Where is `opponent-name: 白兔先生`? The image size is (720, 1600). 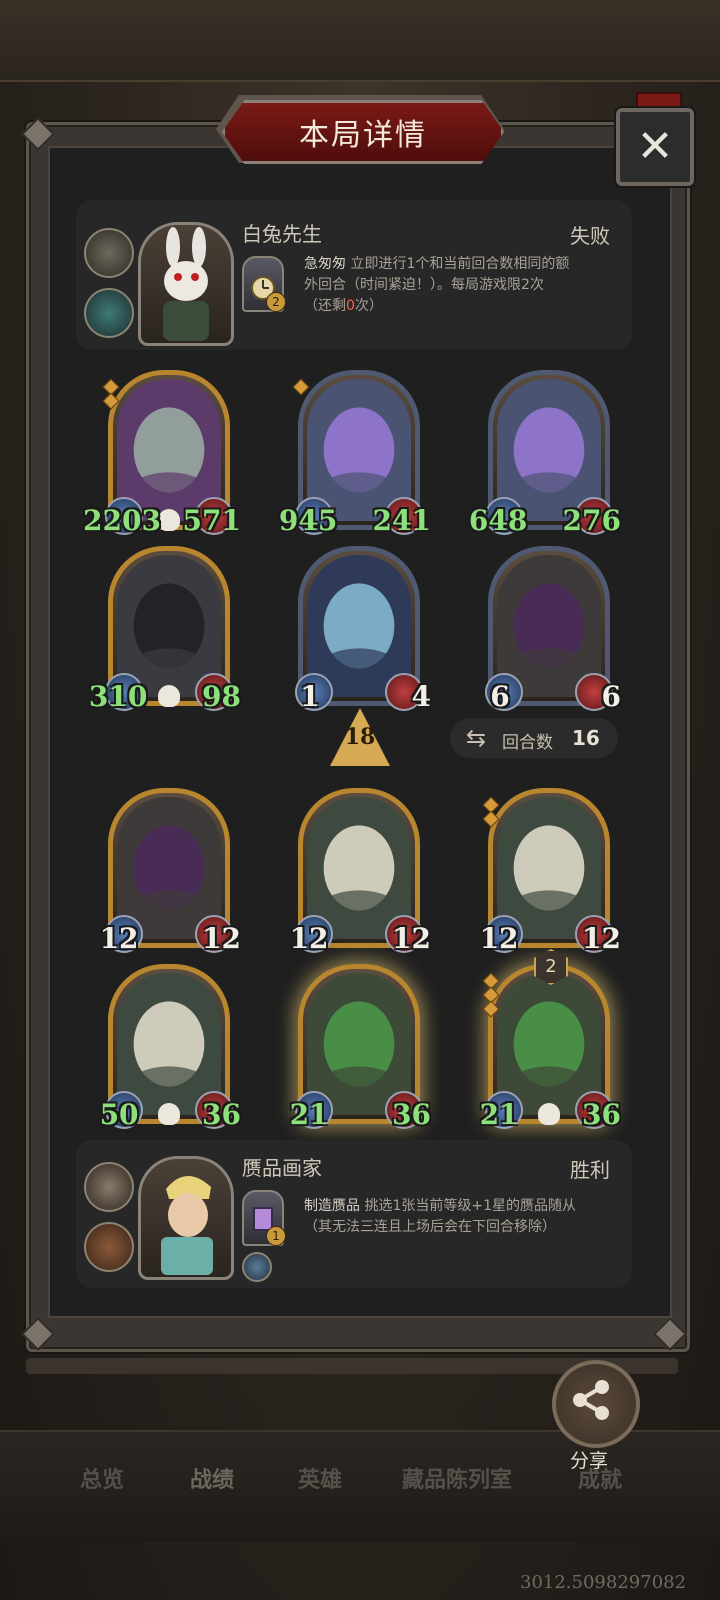
opponent-name: 白兔先生 is located at coordinates (282, 234).